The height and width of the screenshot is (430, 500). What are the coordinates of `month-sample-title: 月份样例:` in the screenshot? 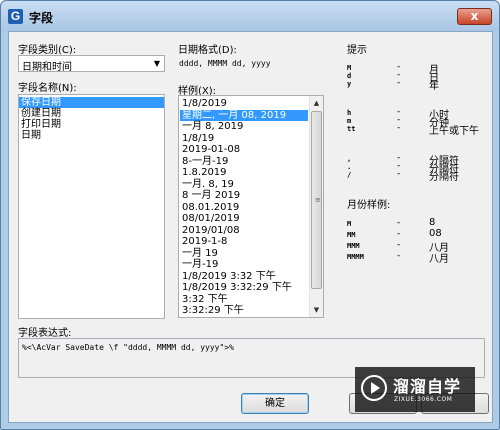 It's located at (369, 205).